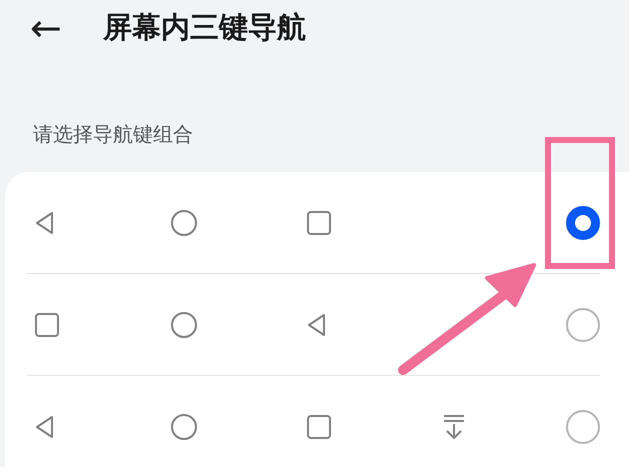 Image resolution: width=629 pixels, height=467 pixels. I want to click on section-label: 请选择导航键组合, so click(113, 134).